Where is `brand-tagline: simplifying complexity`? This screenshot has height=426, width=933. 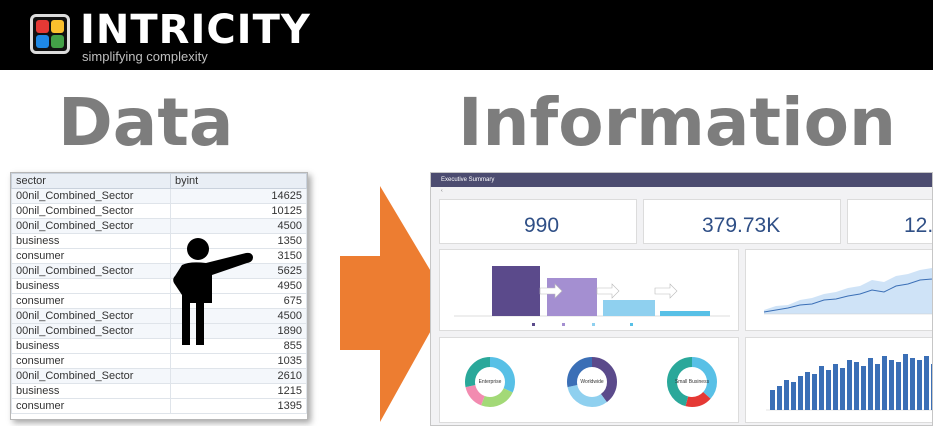
brand-tagline: simplifying complexity is located at coordinates (145, 56).